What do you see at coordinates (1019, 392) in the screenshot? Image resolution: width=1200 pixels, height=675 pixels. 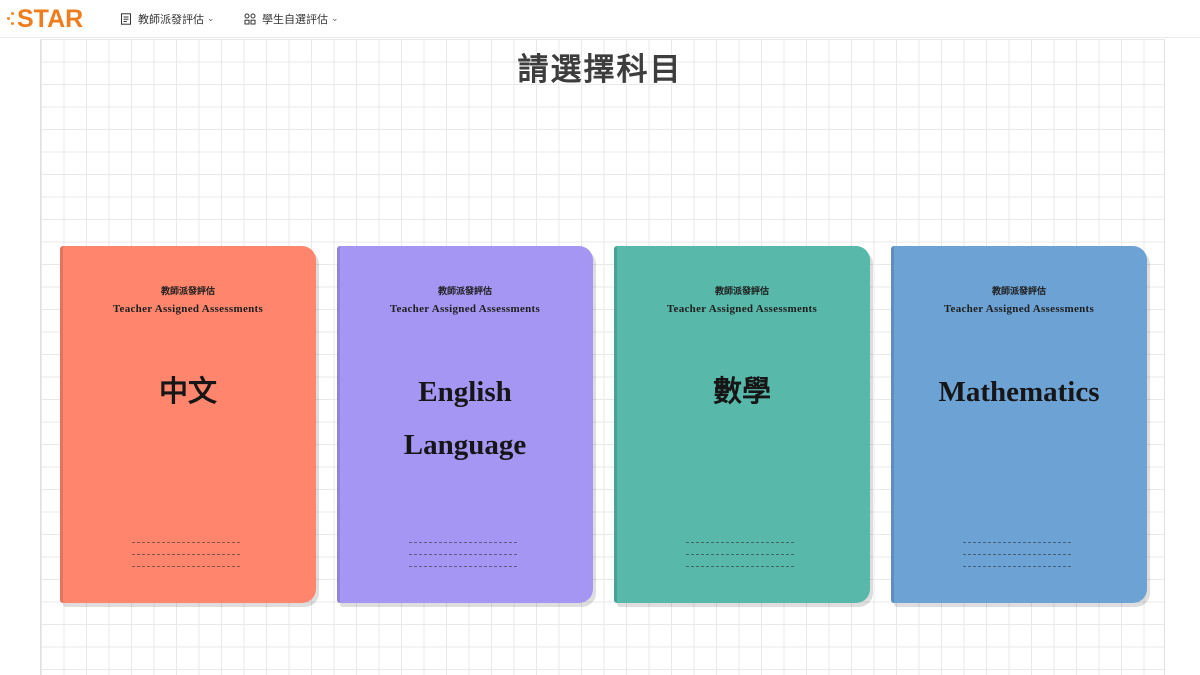 I see `book-subject-line: Mathematics` at bounding box center [1019, 392].